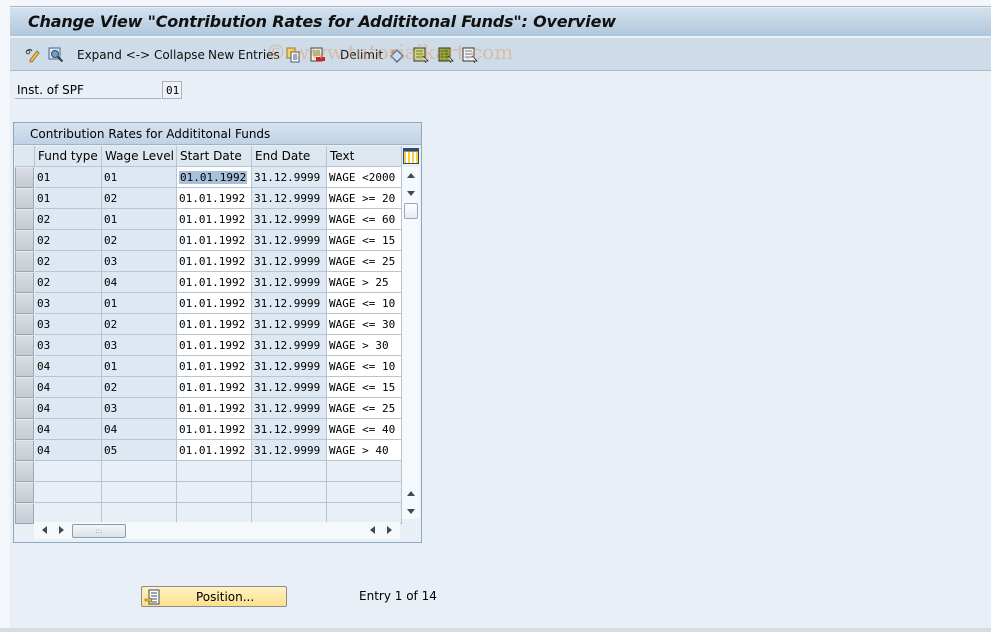 Image resolution: width=991 pixels, height=632 pixels. Describe the element at coordinates (364, 450) in the screenshot. I see `cell-text: WAGE > 40` at that location.